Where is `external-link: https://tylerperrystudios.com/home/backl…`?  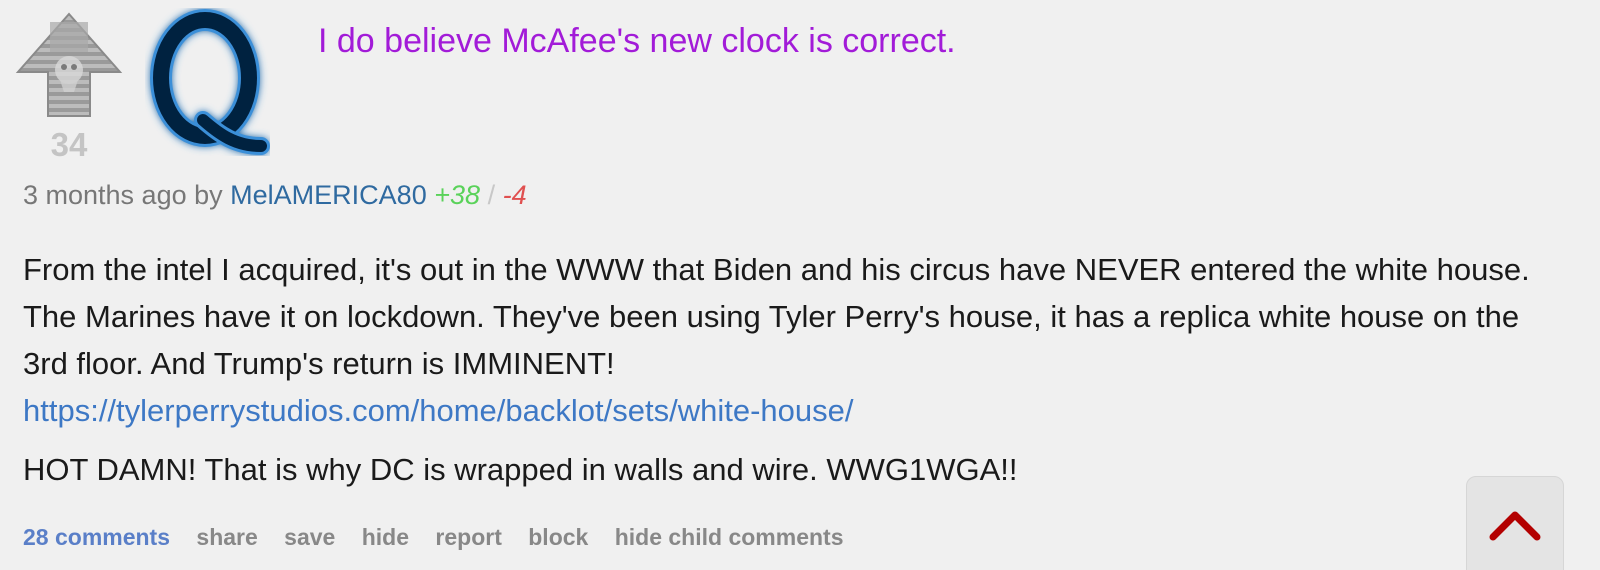 external-link: https://tylerperrystudios.com/home/backl… is located at coordinates (438, 410).